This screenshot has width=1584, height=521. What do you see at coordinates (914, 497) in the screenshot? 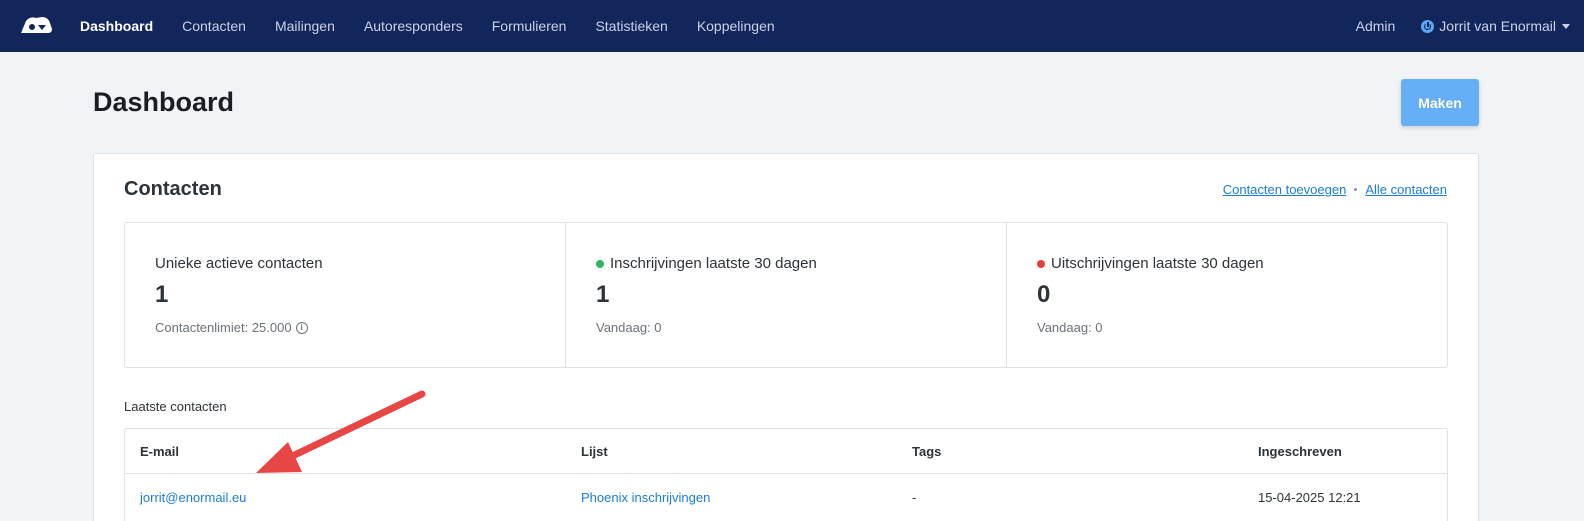
I see `contact-tags: -` at bounding box center [914, 497].